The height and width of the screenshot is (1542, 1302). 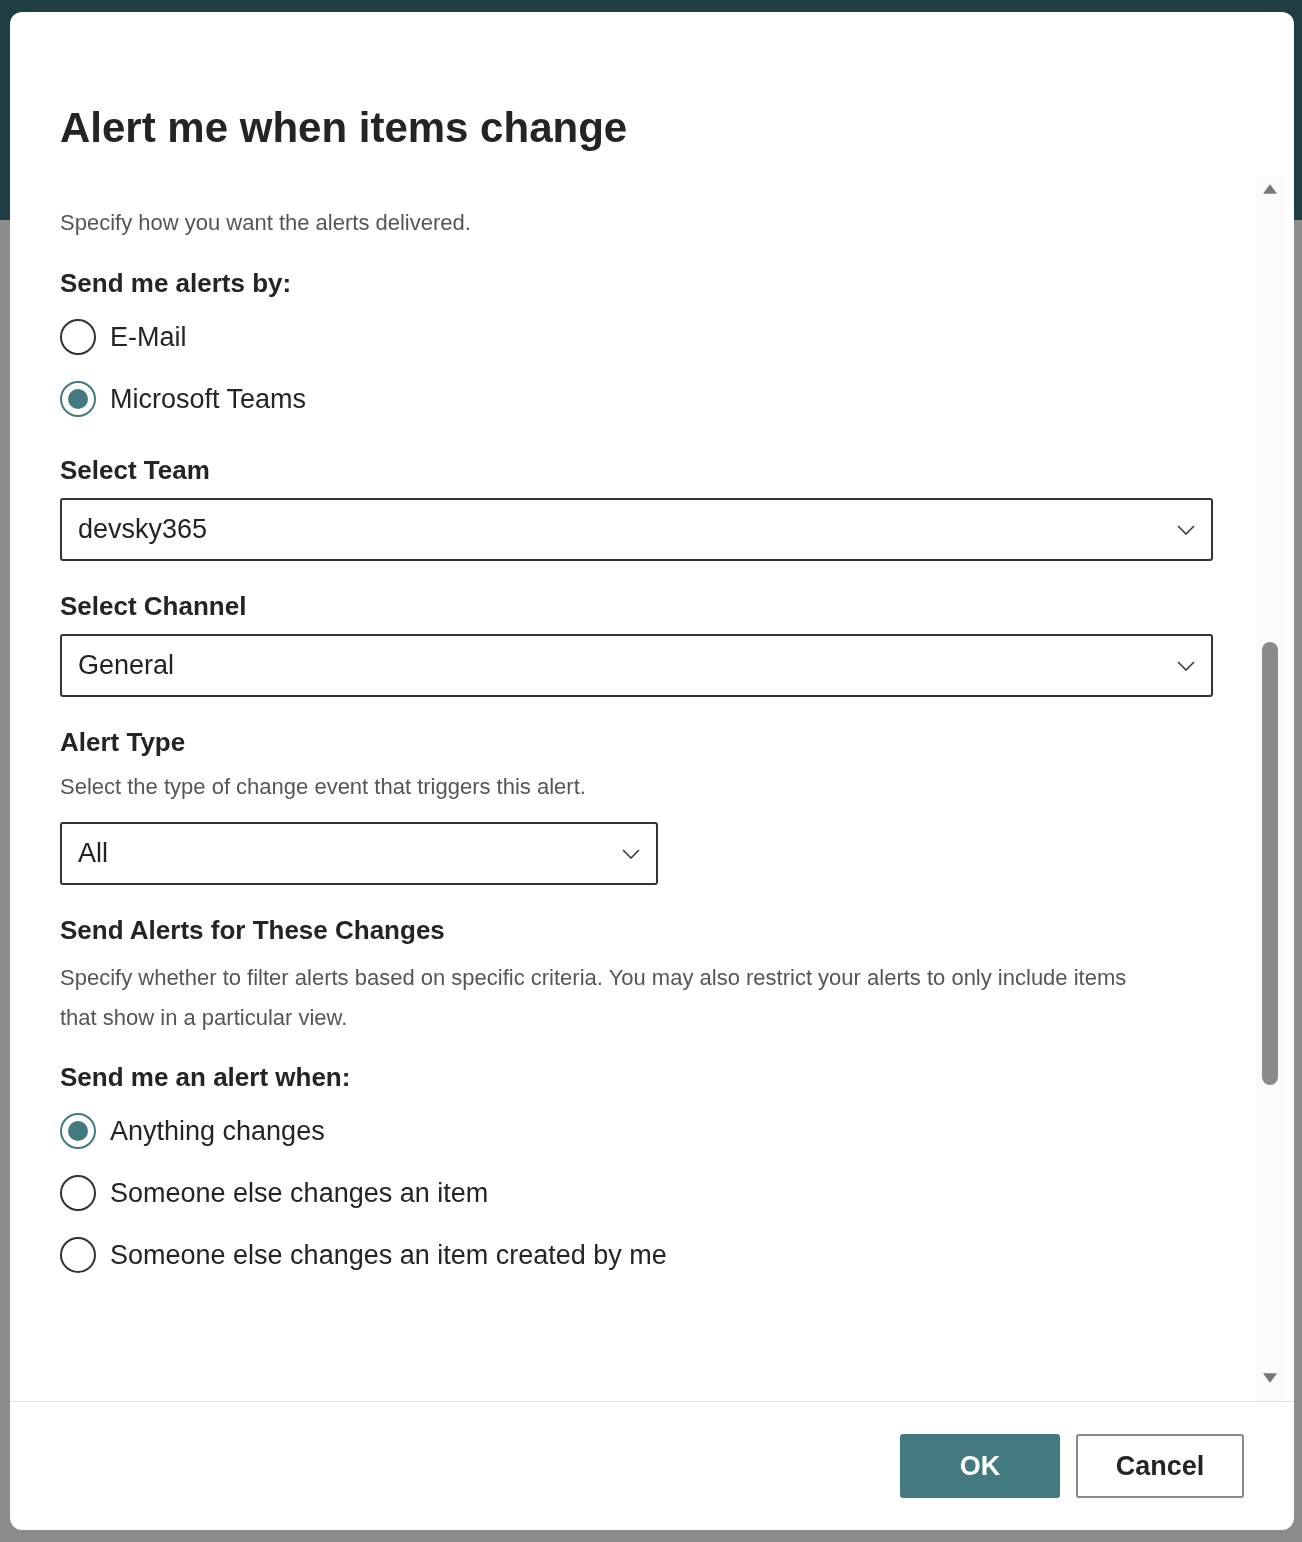 I want to click on alert-type-dropdown: All, so click(x=359, y=853).